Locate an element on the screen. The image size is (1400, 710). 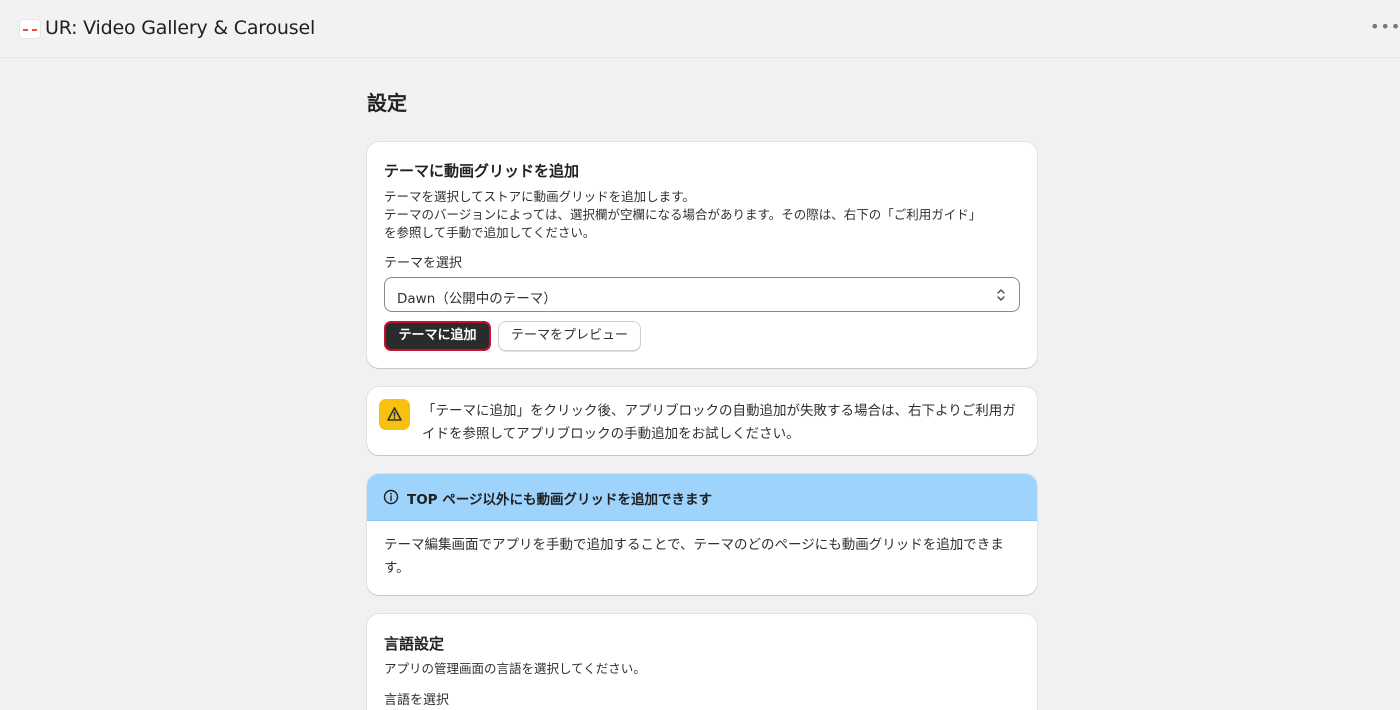
app-header: UR: Video Gallery & Carousel ••• is located at coordinates (700, 29).